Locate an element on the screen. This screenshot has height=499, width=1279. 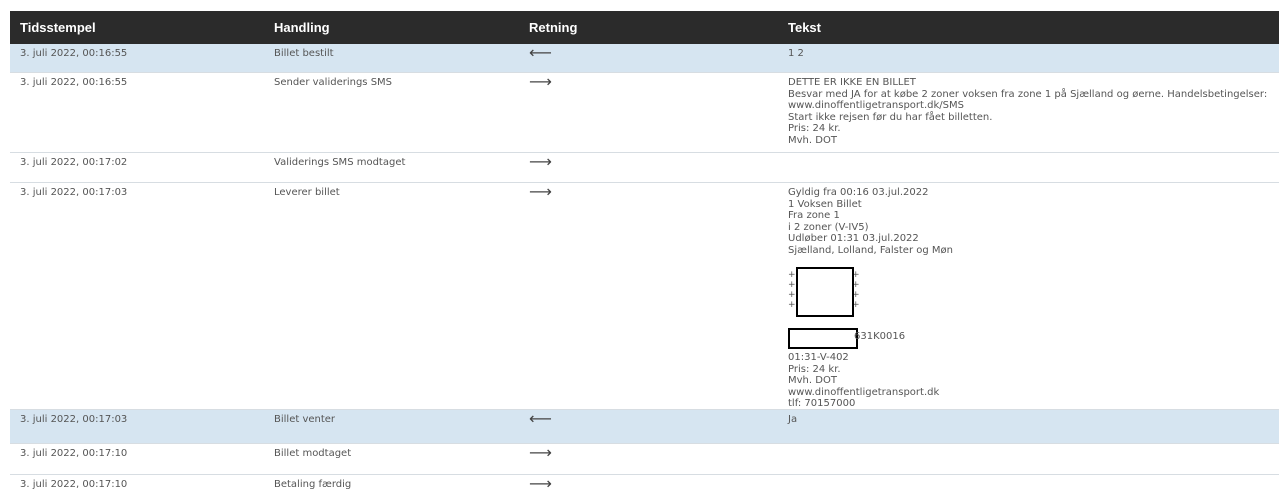
text-cell: Ja is located at coordinates (793, 419).